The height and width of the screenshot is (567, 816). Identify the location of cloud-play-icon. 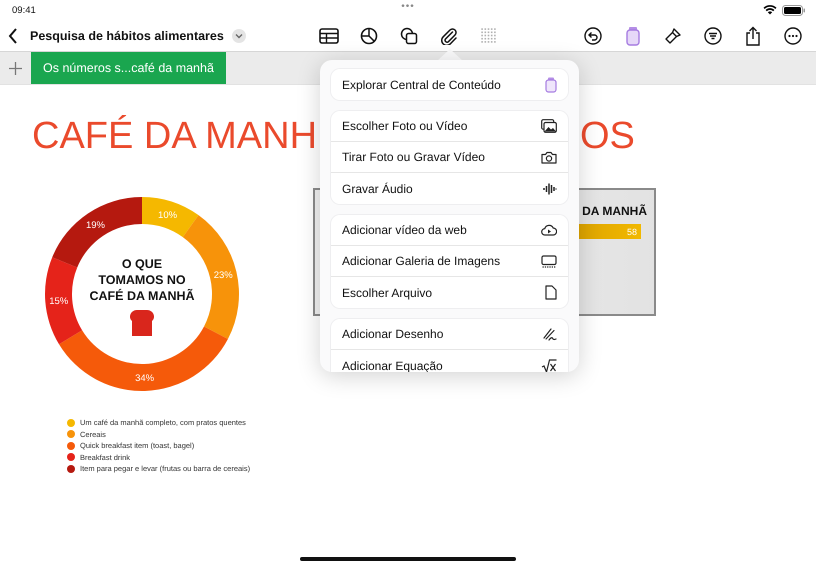
(549, 230).